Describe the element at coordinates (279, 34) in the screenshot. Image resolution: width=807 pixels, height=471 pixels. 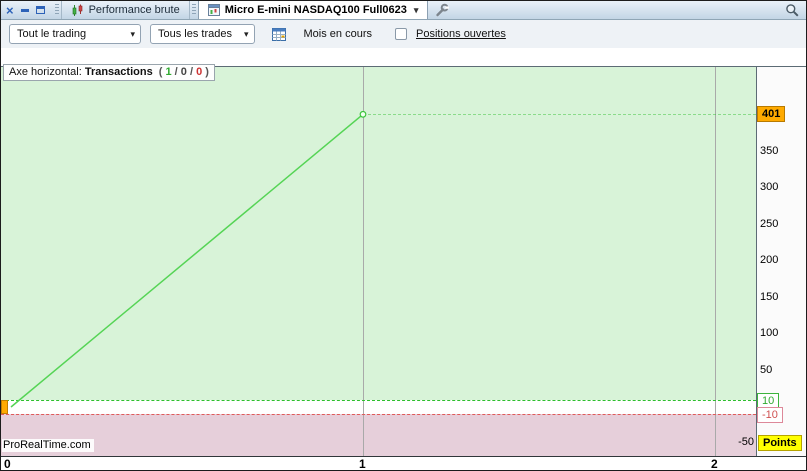
I see `calendar-icon` at that location.